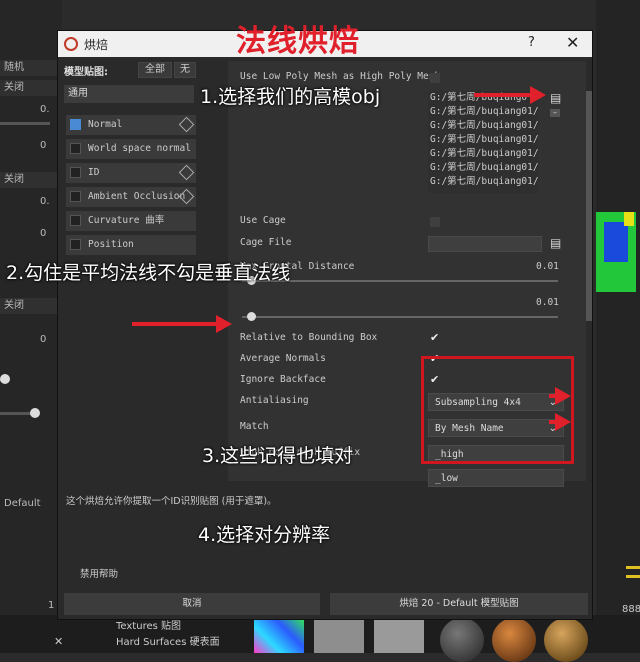 Image resolution: width=640 pixels, height=662 pixels. Describe the element at coordinates (435, 222) in the screenshot. I see `use-cage-checkbox` at that location.